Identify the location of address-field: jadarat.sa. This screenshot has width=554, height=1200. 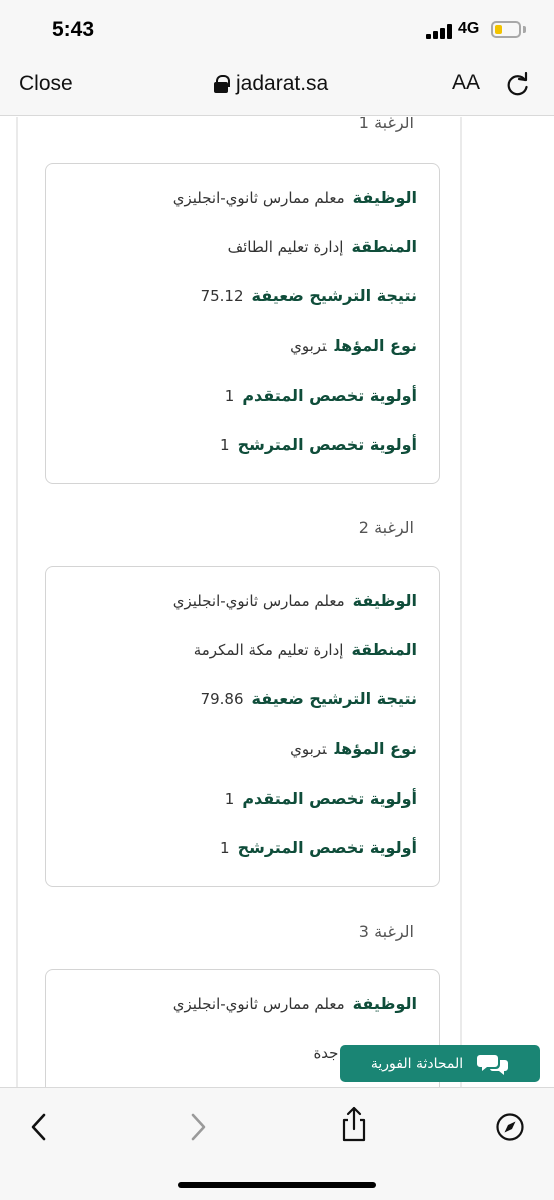
(271, 84).